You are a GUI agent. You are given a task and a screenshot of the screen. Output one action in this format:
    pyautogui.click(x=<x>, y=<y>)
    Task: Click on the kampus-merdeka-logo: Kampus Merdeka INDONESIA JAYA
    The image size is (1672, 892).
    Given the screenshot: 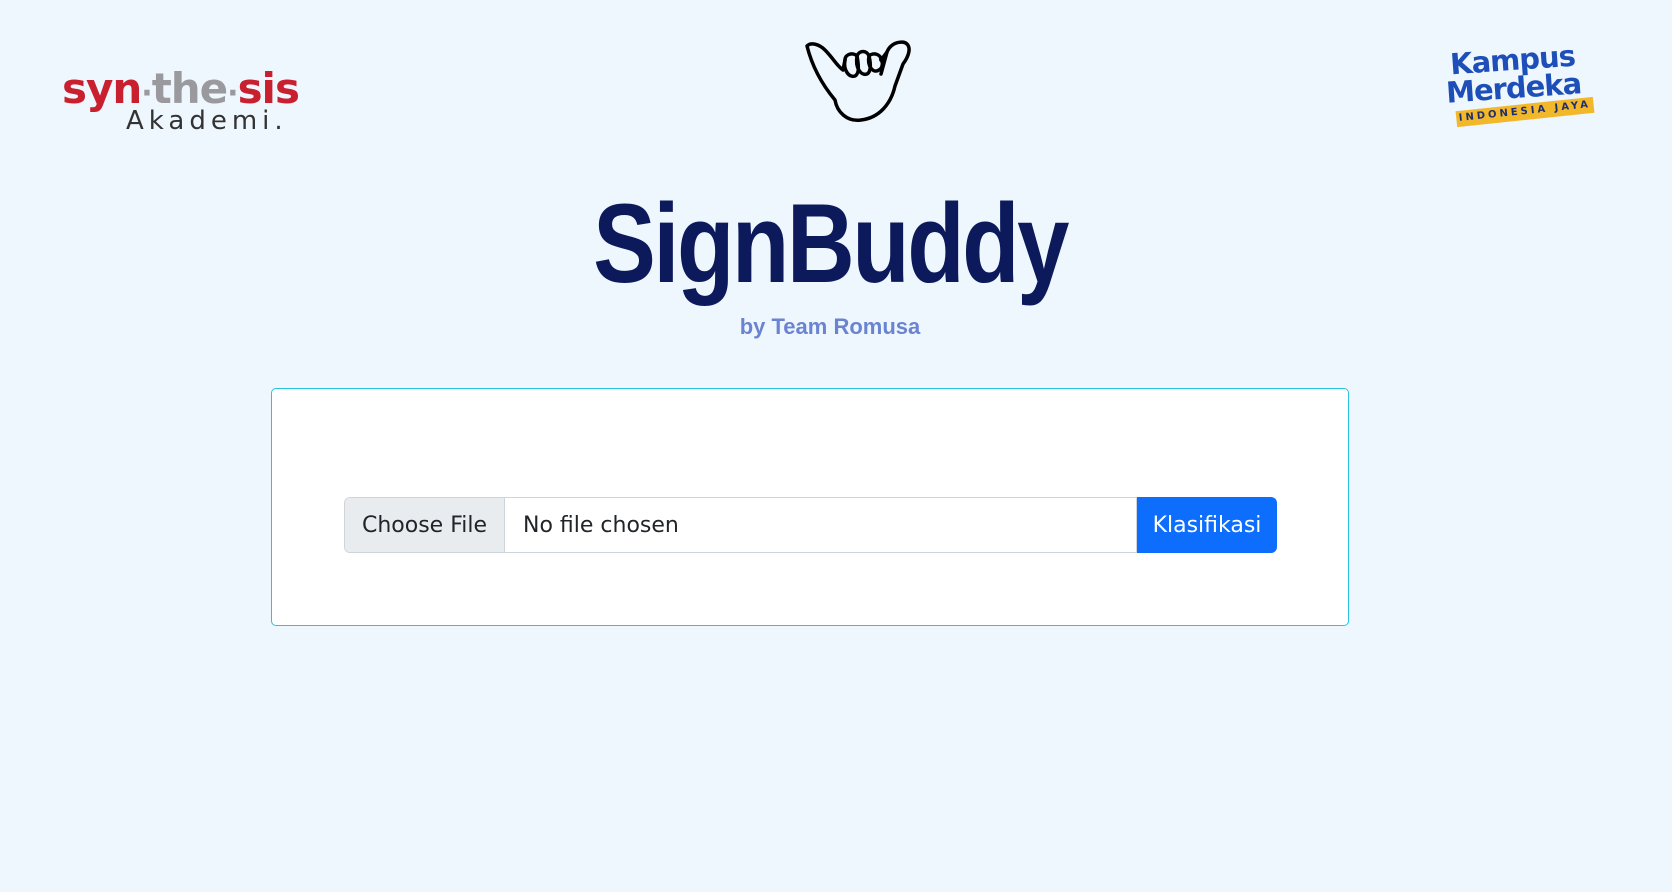 What is the action you would take?
    pyautogui.click(x=1520, y=83)
    